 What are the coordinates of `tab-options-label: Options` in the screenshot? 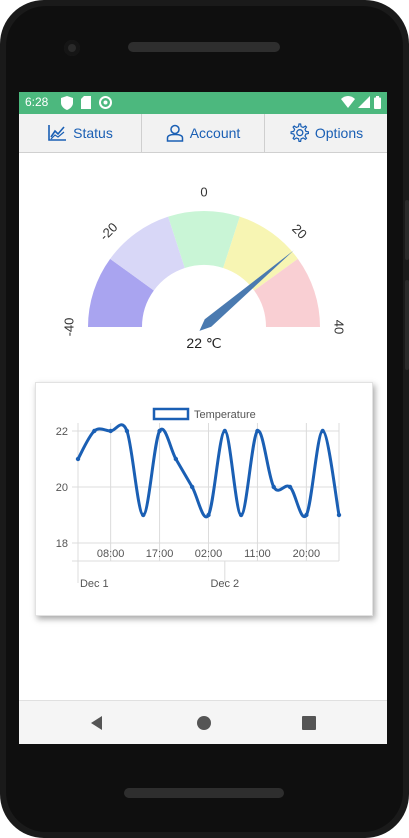 It's located at (339, 133).